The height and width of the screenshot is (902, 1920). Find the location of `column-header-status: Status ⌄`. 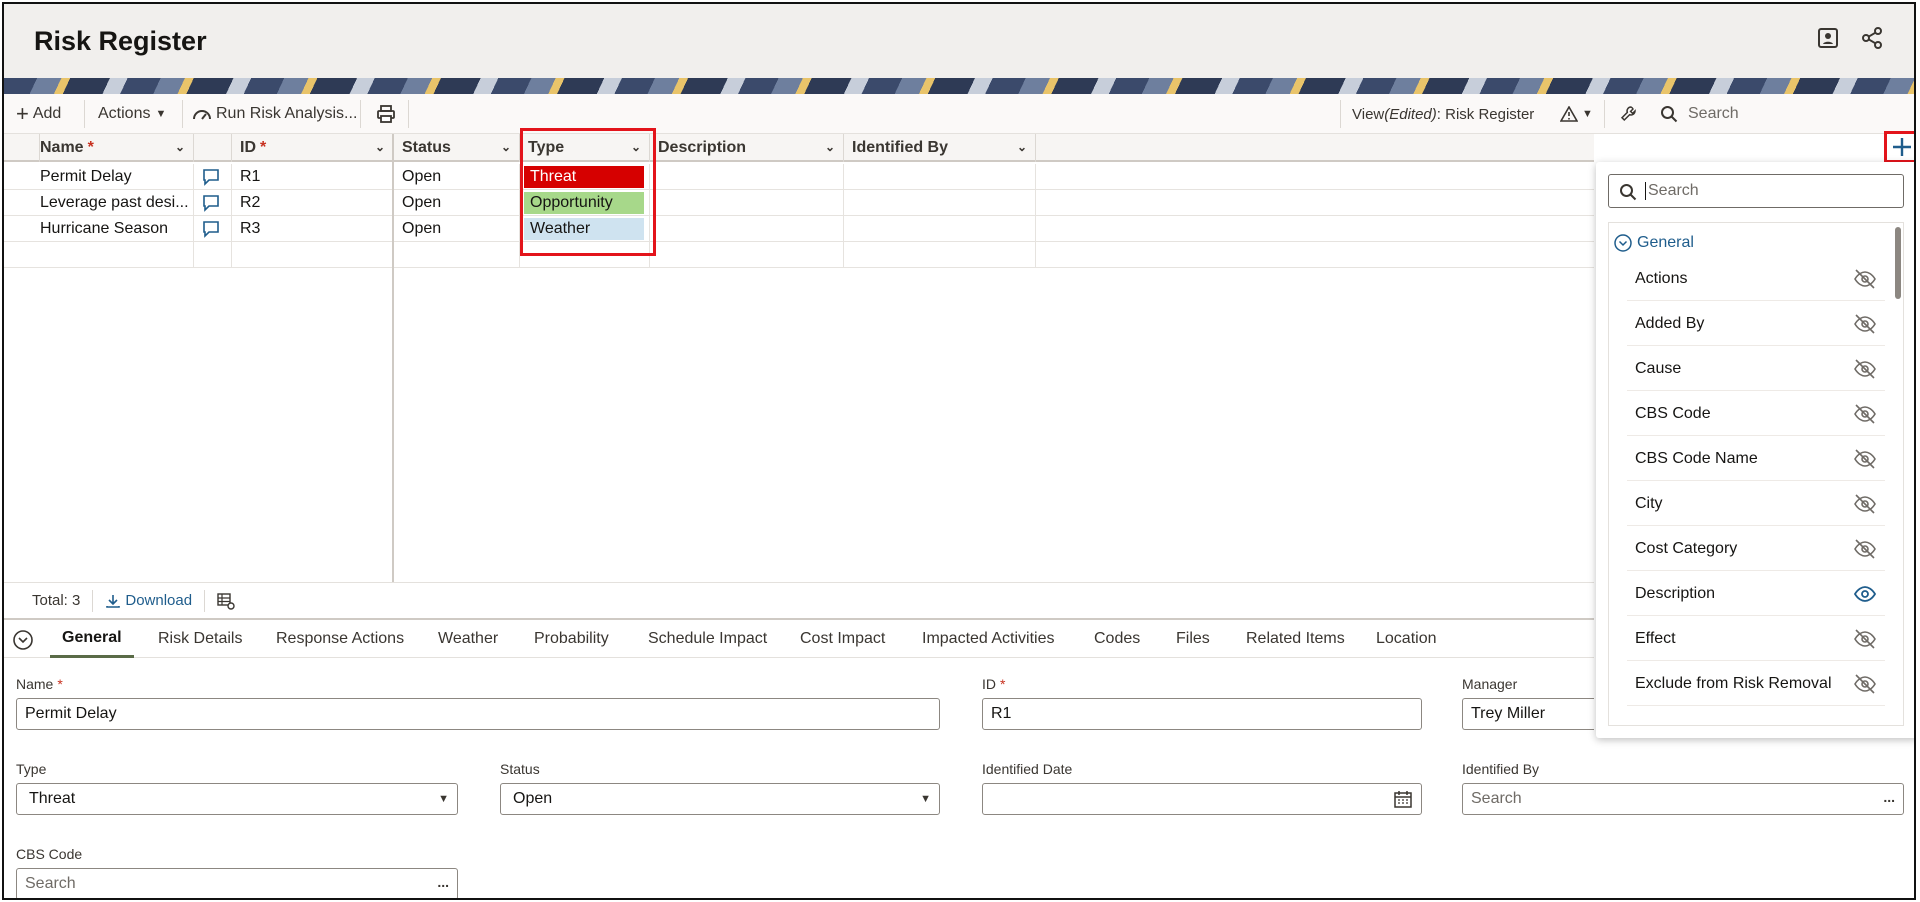

column-header-status: Status ⌄ is located at coordinates (457, 148).